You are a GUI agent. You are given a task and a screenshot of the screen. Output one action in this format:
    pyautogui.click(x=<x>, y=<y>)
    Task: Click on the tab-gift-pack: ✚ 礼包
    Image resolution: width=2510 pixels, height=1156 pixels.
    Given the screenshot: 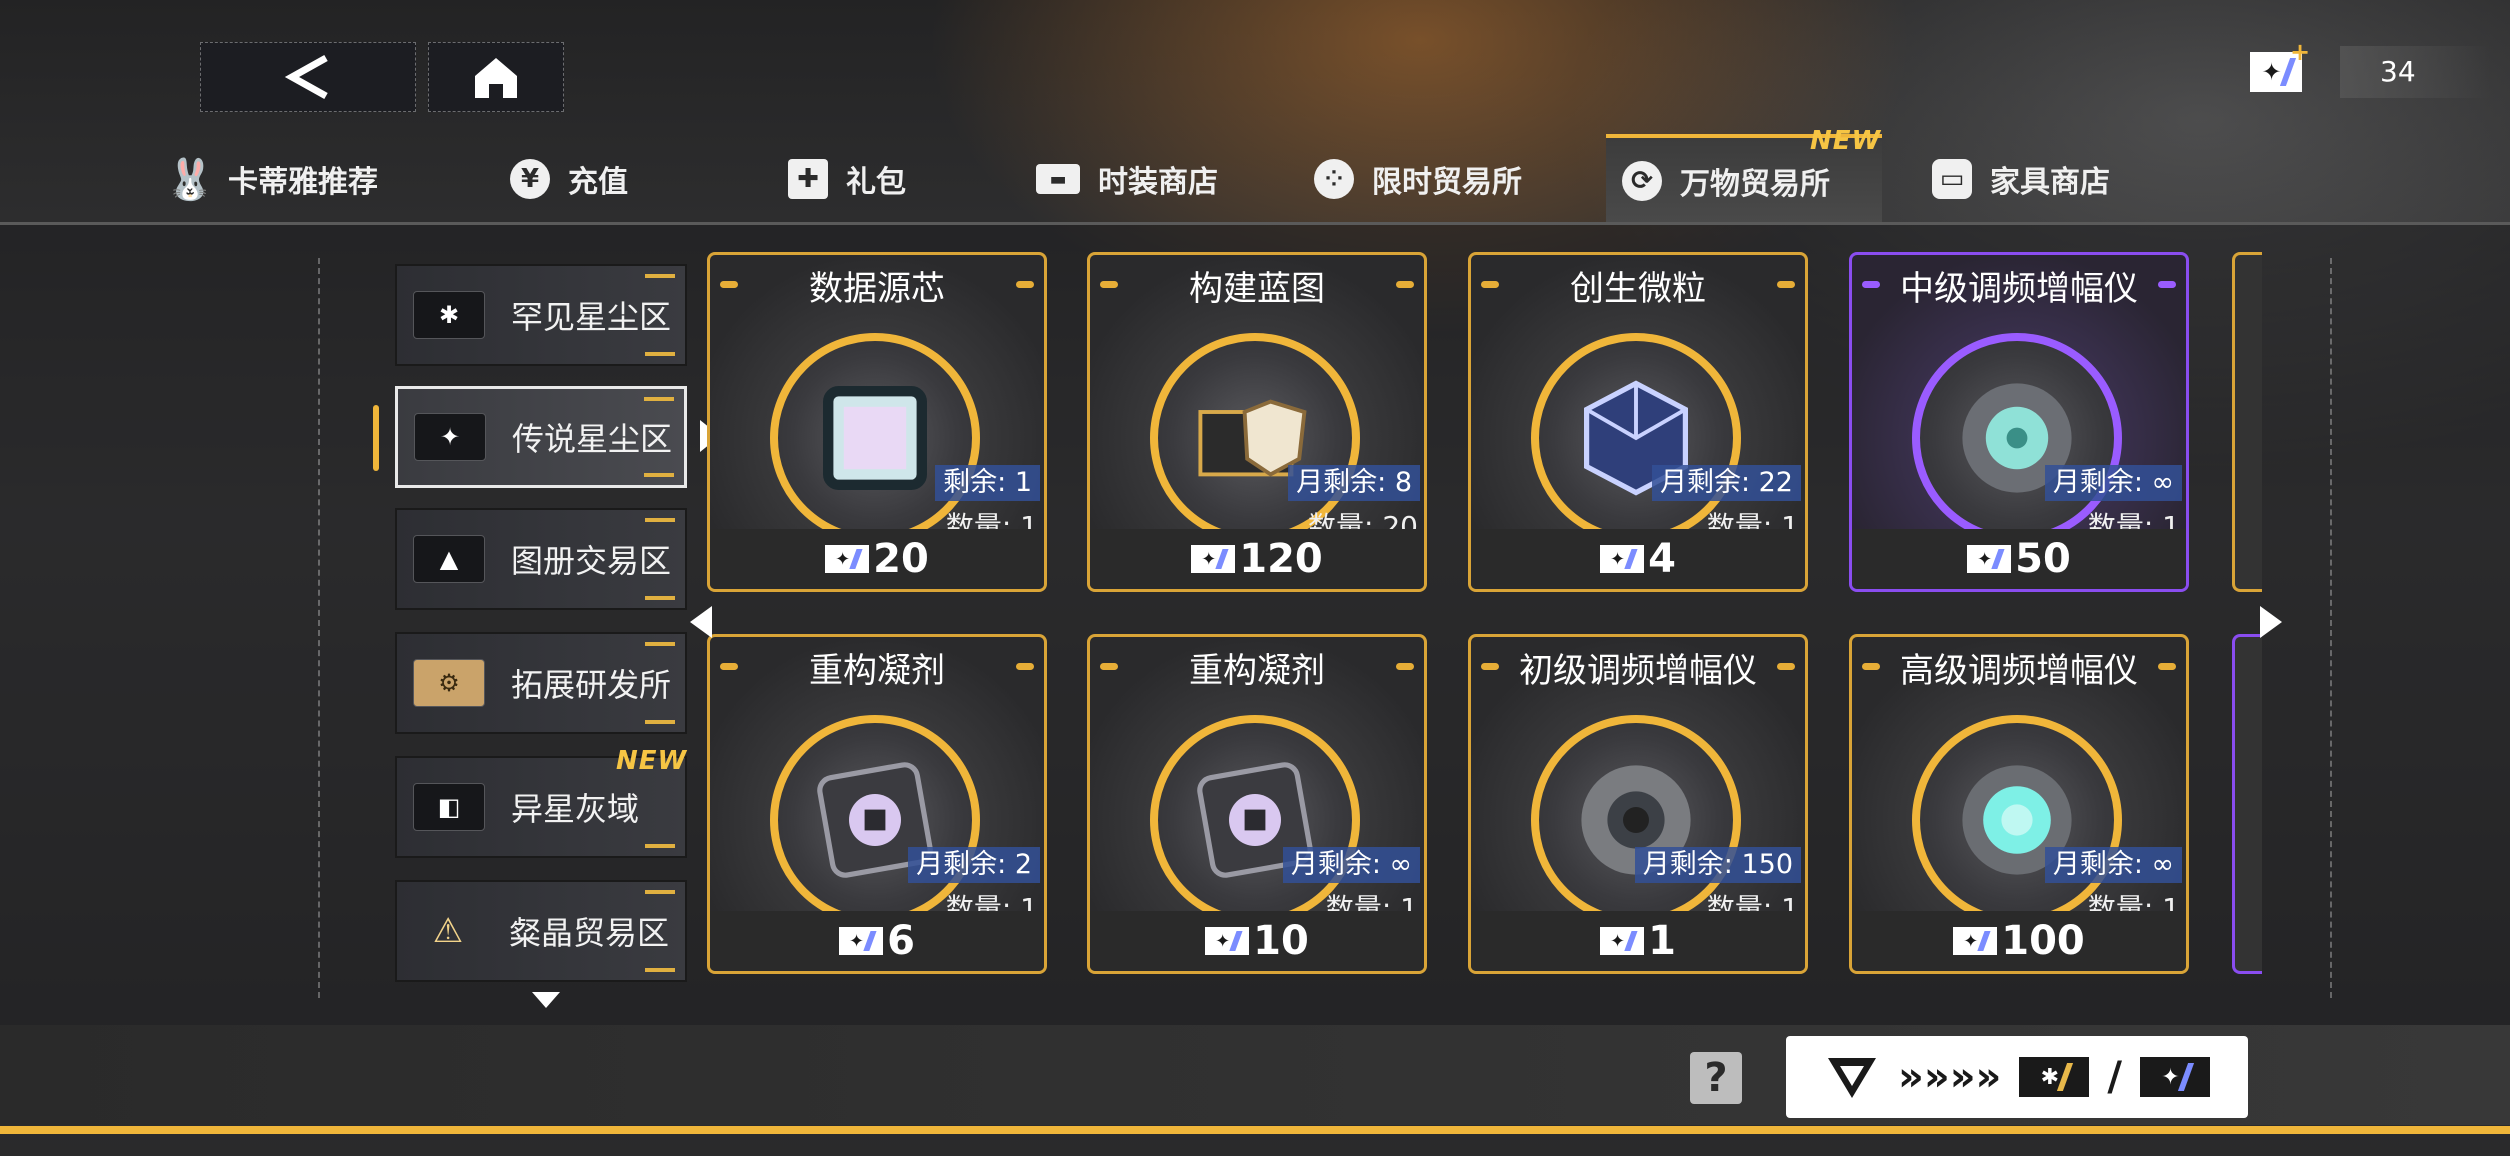 What is the action you would take?
    pyautogui.click(x=847, y=179)
    